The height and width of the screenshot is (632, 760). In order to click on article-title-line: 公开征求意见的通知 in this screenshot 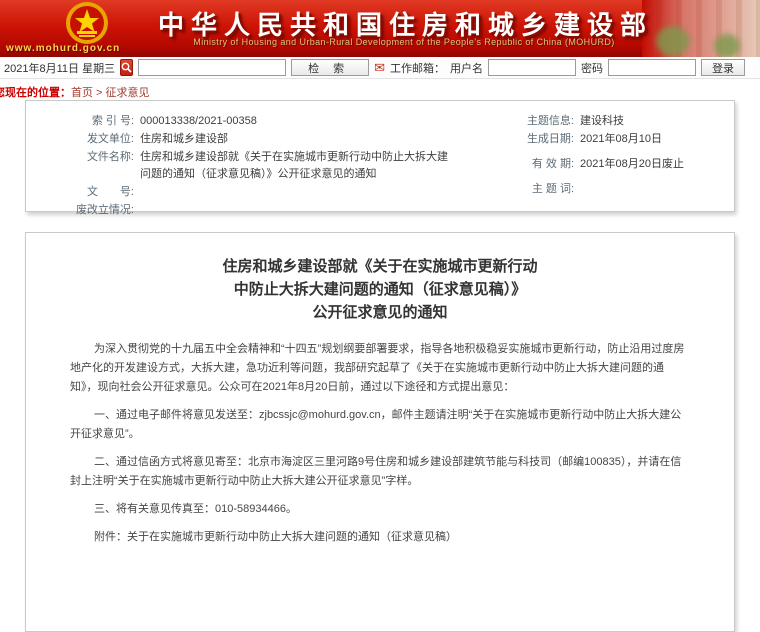, I will do `click(380, 312)`.